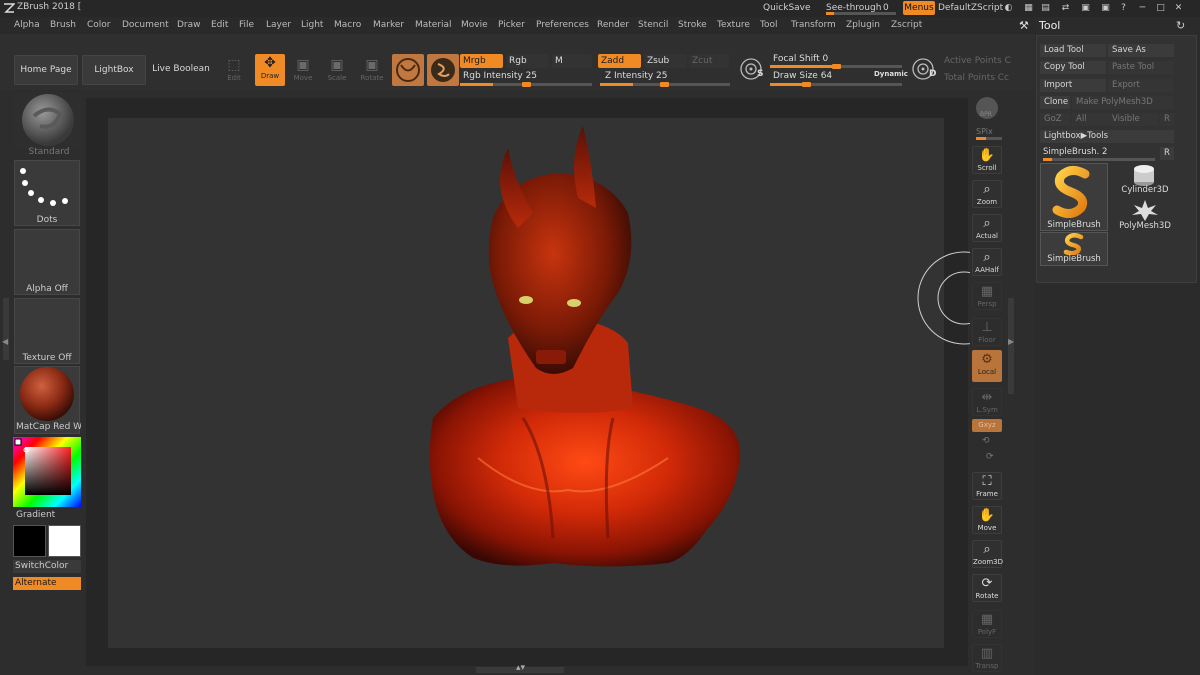 The height and width of the screenshot is (675, 1200). I want to click on rgb-intensity-slider, so click(526, 84).